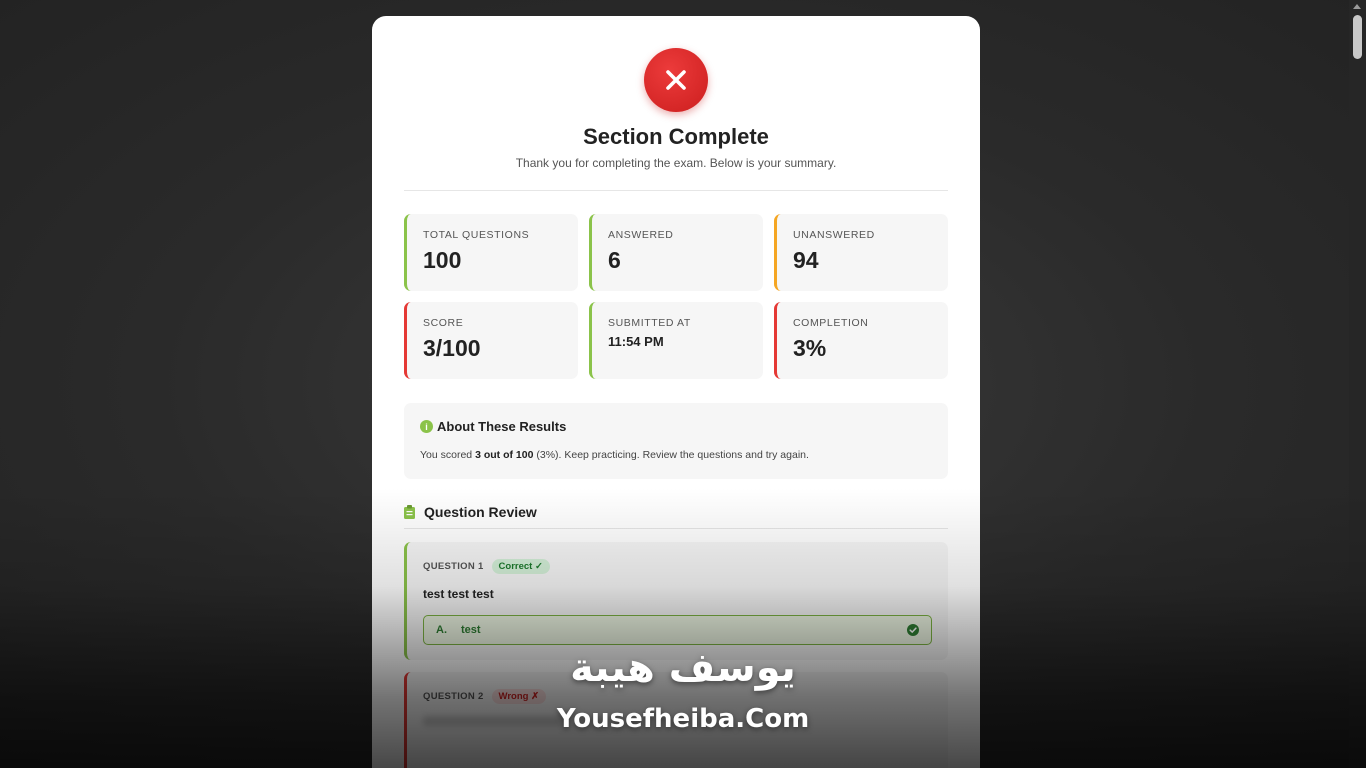 The image size is (1366, 768). Describe the element at coordinates (443, 323) in the screenshot. I see `stat-label: SCORE` at that location.